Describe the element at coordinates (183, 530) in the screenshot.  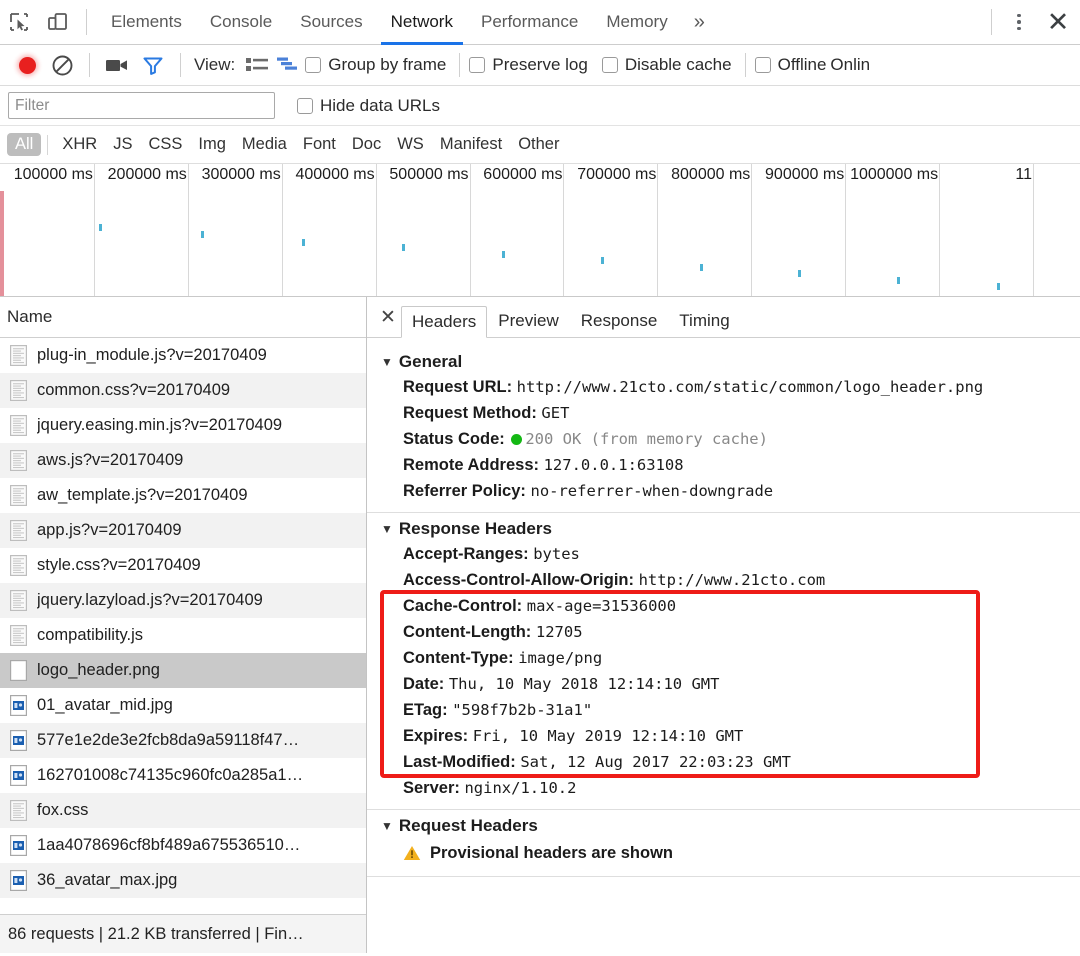
I see `request-row: app.js?v=20170409` at that location.